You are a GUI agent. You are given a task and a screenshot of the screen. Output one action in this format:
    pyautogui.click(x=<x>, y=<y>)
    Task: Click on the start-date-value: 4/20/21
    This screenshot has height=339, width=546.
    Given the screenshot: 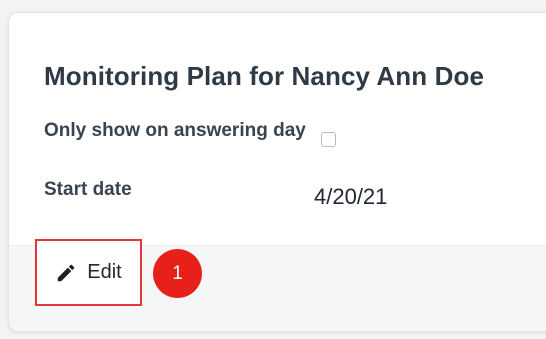 What is the action you would take?
    pyautogui.click(x=351, y=196)
    